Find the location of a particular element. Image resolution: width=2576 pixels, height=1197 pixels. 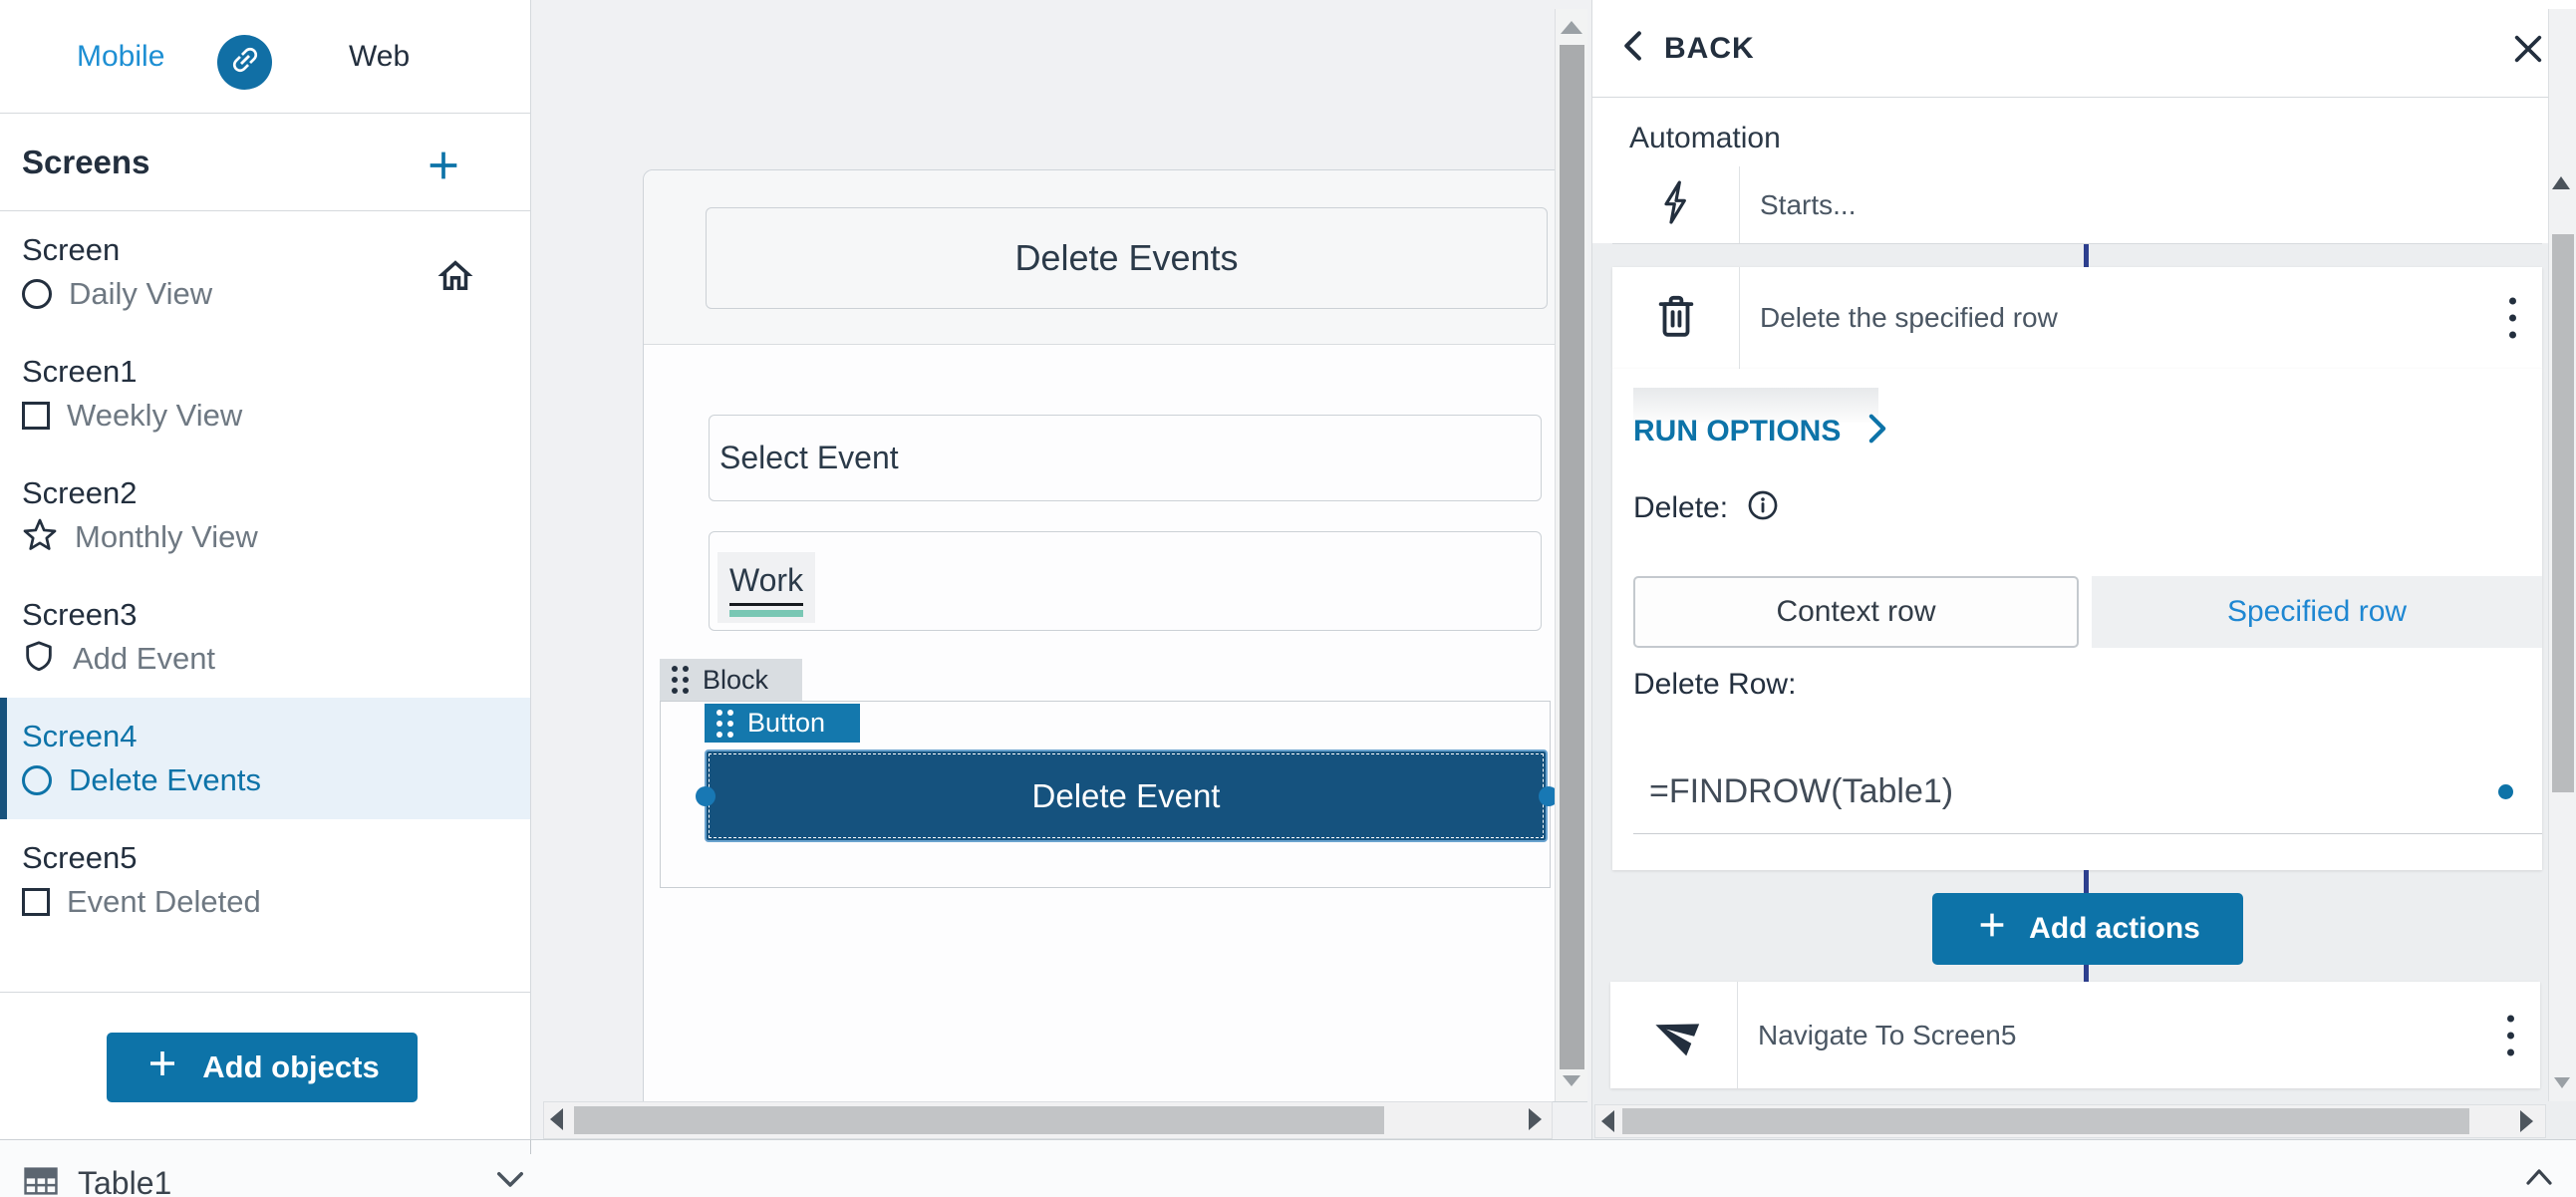

specified-row-toggle: Specified row is located at coordinates (2317, 612).